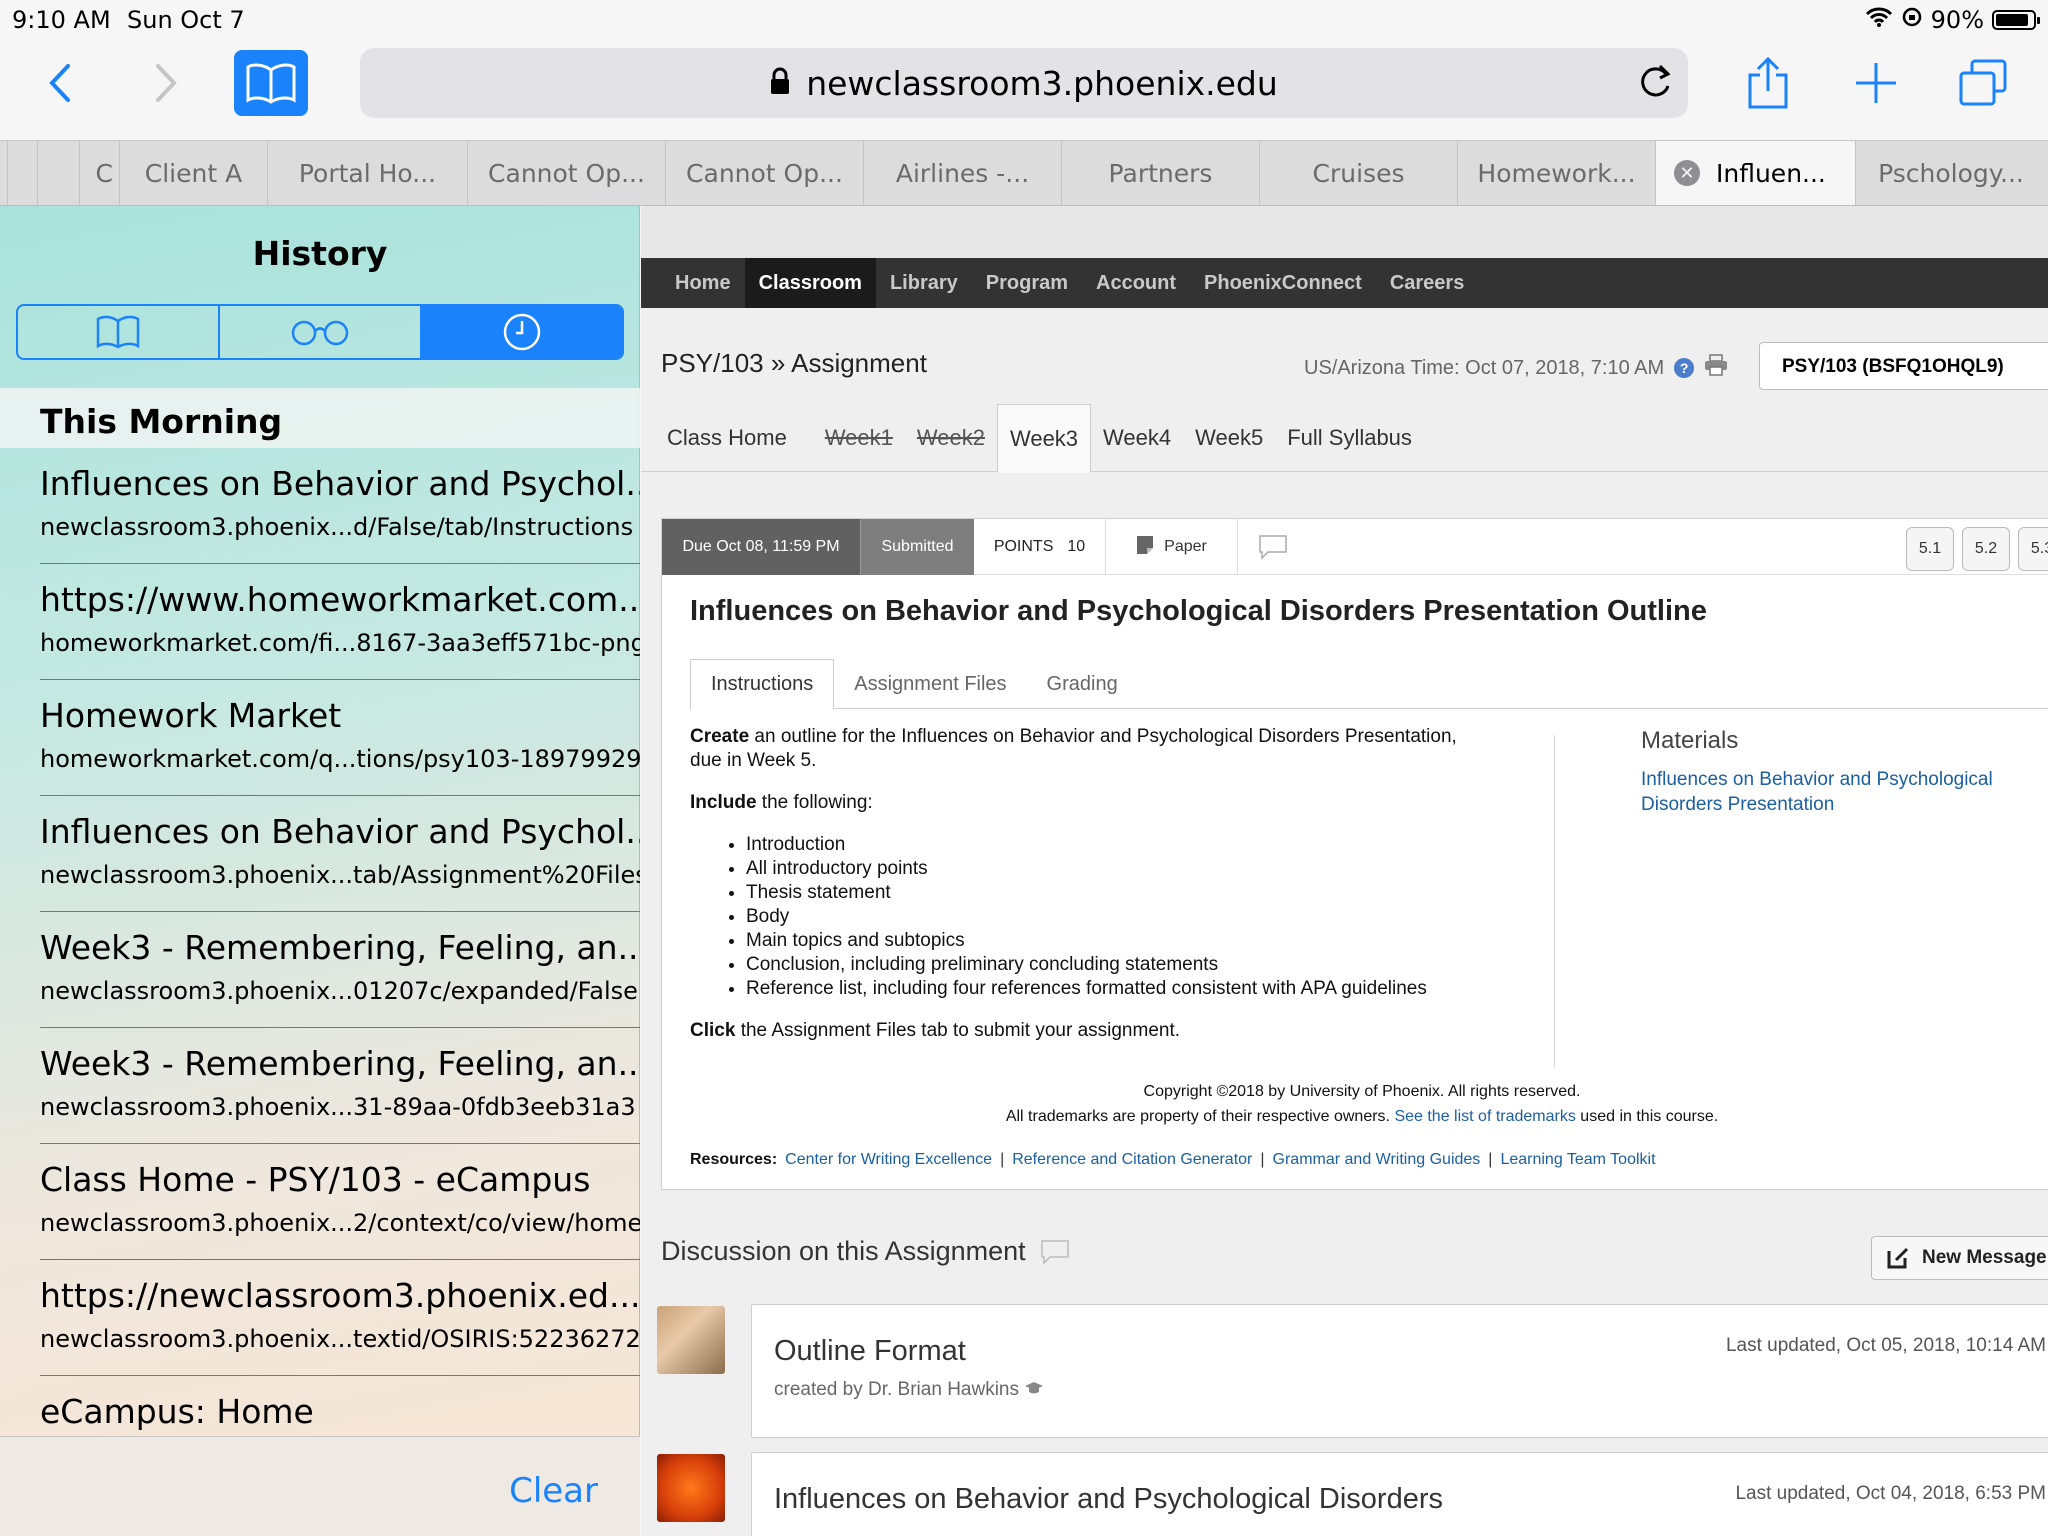 This screenshot has height=1536, width=2048. What do you see at coordinates (1344, 232) in the screenshot?
I see `page-top-strip` at bounding box center [1344, 232].